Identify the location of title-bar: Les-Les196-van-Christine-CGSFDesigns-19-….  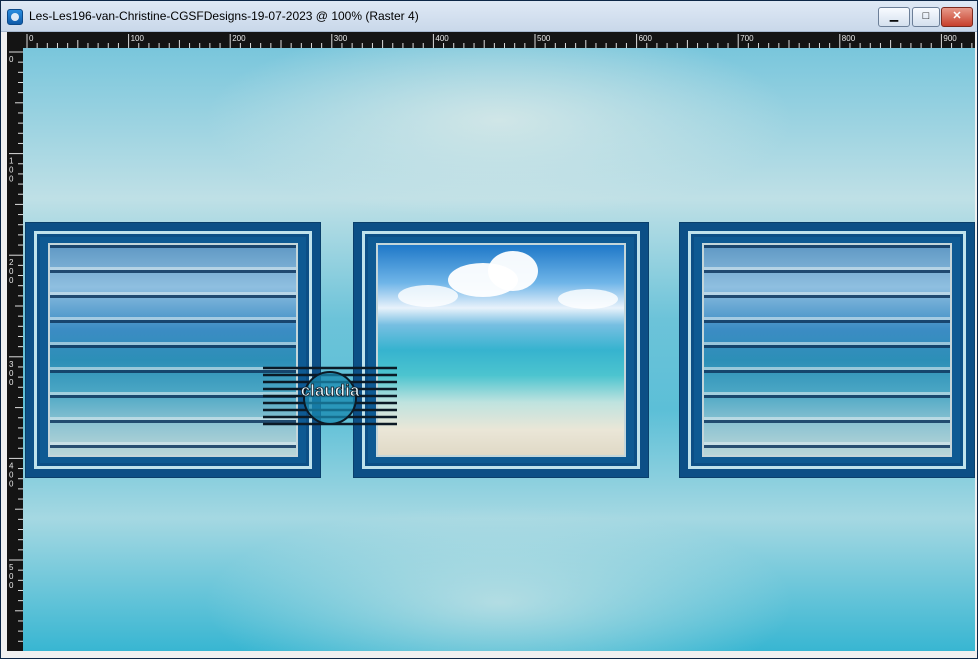
(489, 16).